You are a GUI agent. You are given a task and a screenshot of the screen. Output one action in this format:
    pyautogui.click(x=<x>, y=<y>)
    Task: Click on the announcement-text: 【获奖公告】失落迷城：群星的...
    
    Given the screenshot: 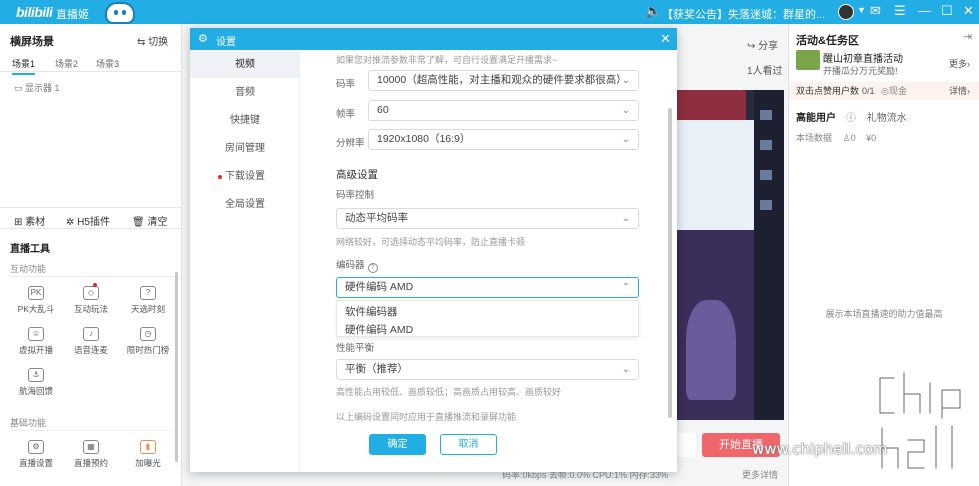 What is the action you would take?
    pyautogui.click(x=743, y=14)
    